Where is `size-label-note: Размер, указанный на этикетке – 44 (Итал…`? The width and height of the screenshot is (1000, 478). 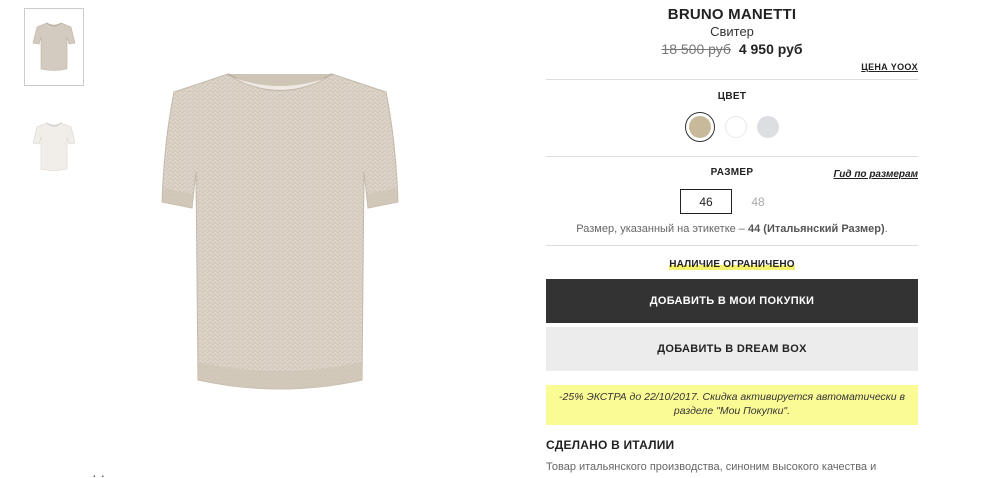
size-label-note: Размер, указанный на этикетке – 44 (Итал… is located at coordinates (732, 229).